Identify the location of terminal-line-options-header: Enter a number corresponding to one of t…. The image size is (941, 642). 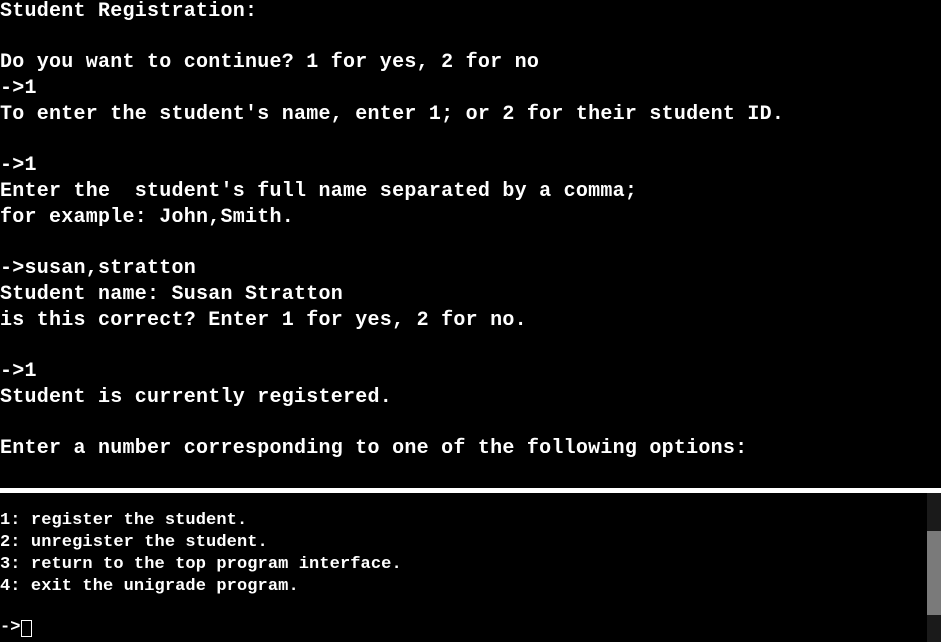
(374, 448).